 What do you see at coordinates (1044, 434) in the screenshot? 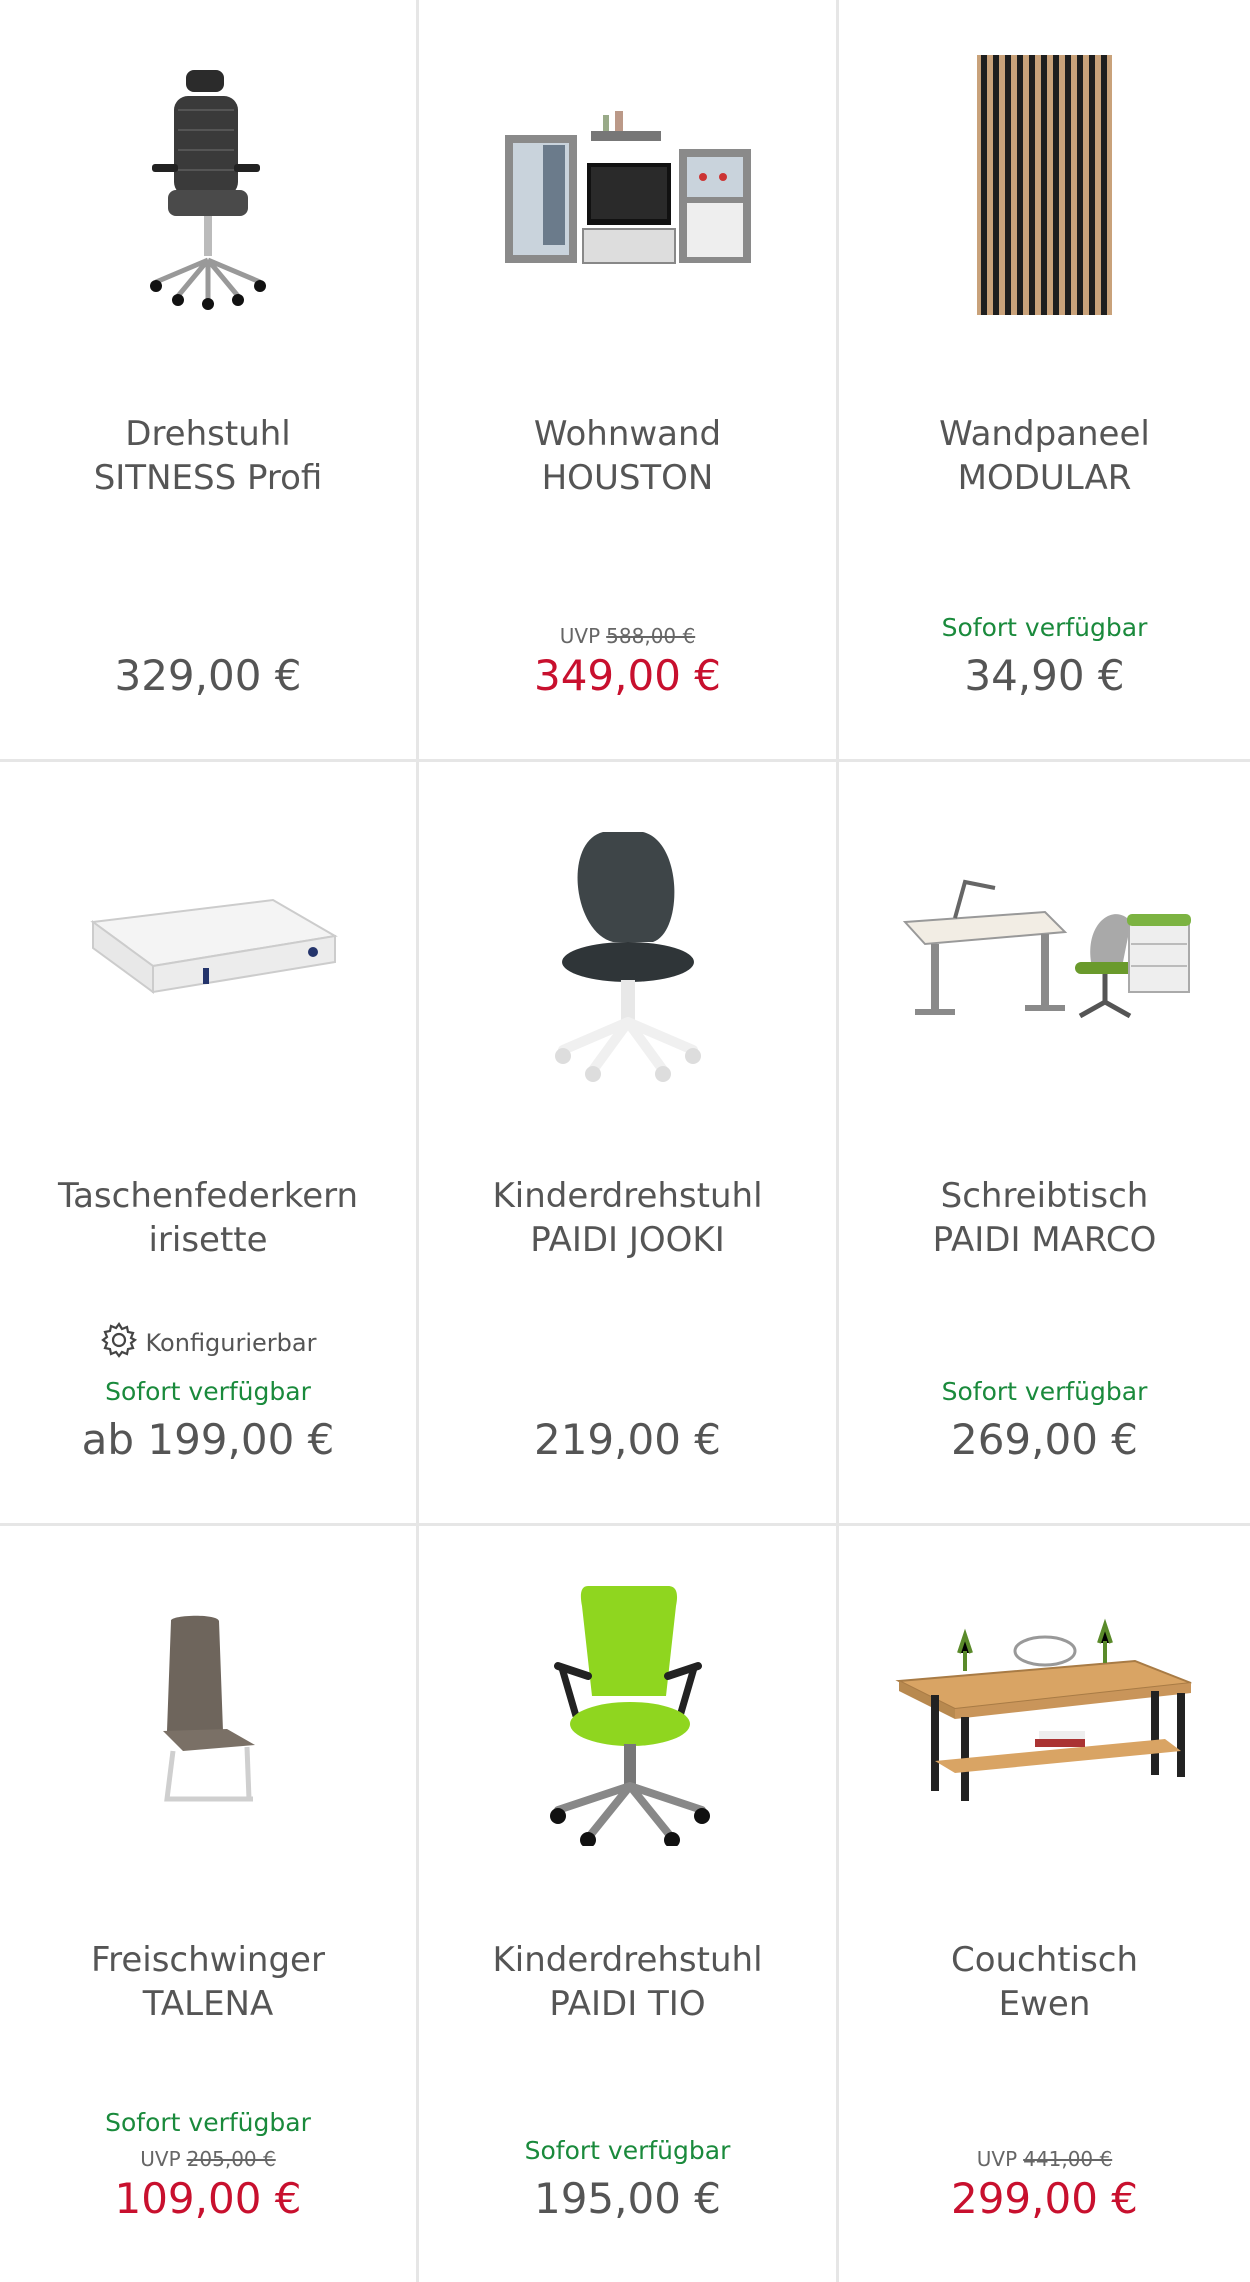
I see `product-name-line1: Wandpaneel` at bounding box center [1044, 434].